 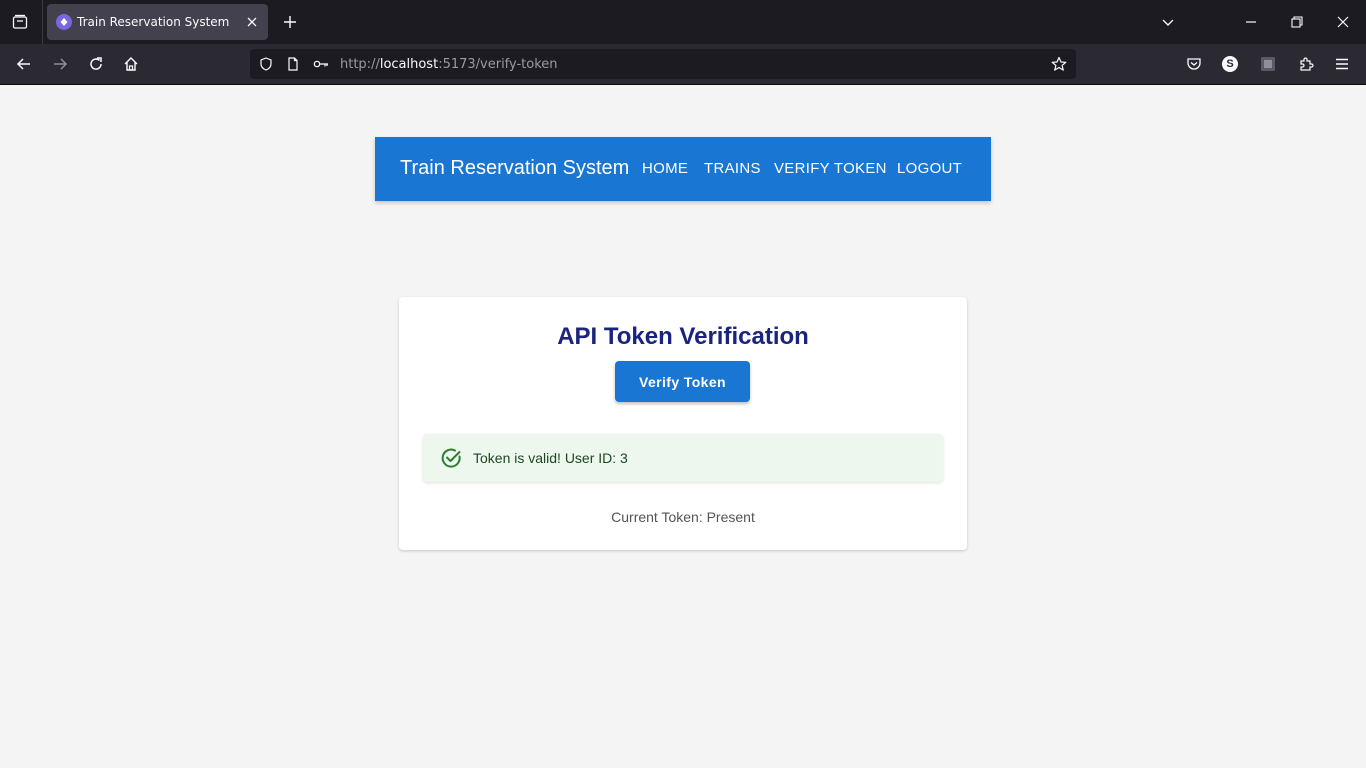 What do you see at coordinates (131, 64) in the screenshot?
I see `home-icon` at bounding box center [131, 64].